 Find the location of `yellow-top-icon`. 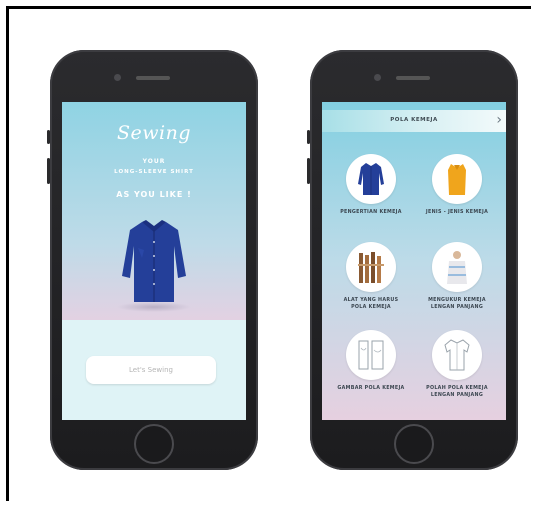

yellow-top-icon is located at coordinates (457, 179).